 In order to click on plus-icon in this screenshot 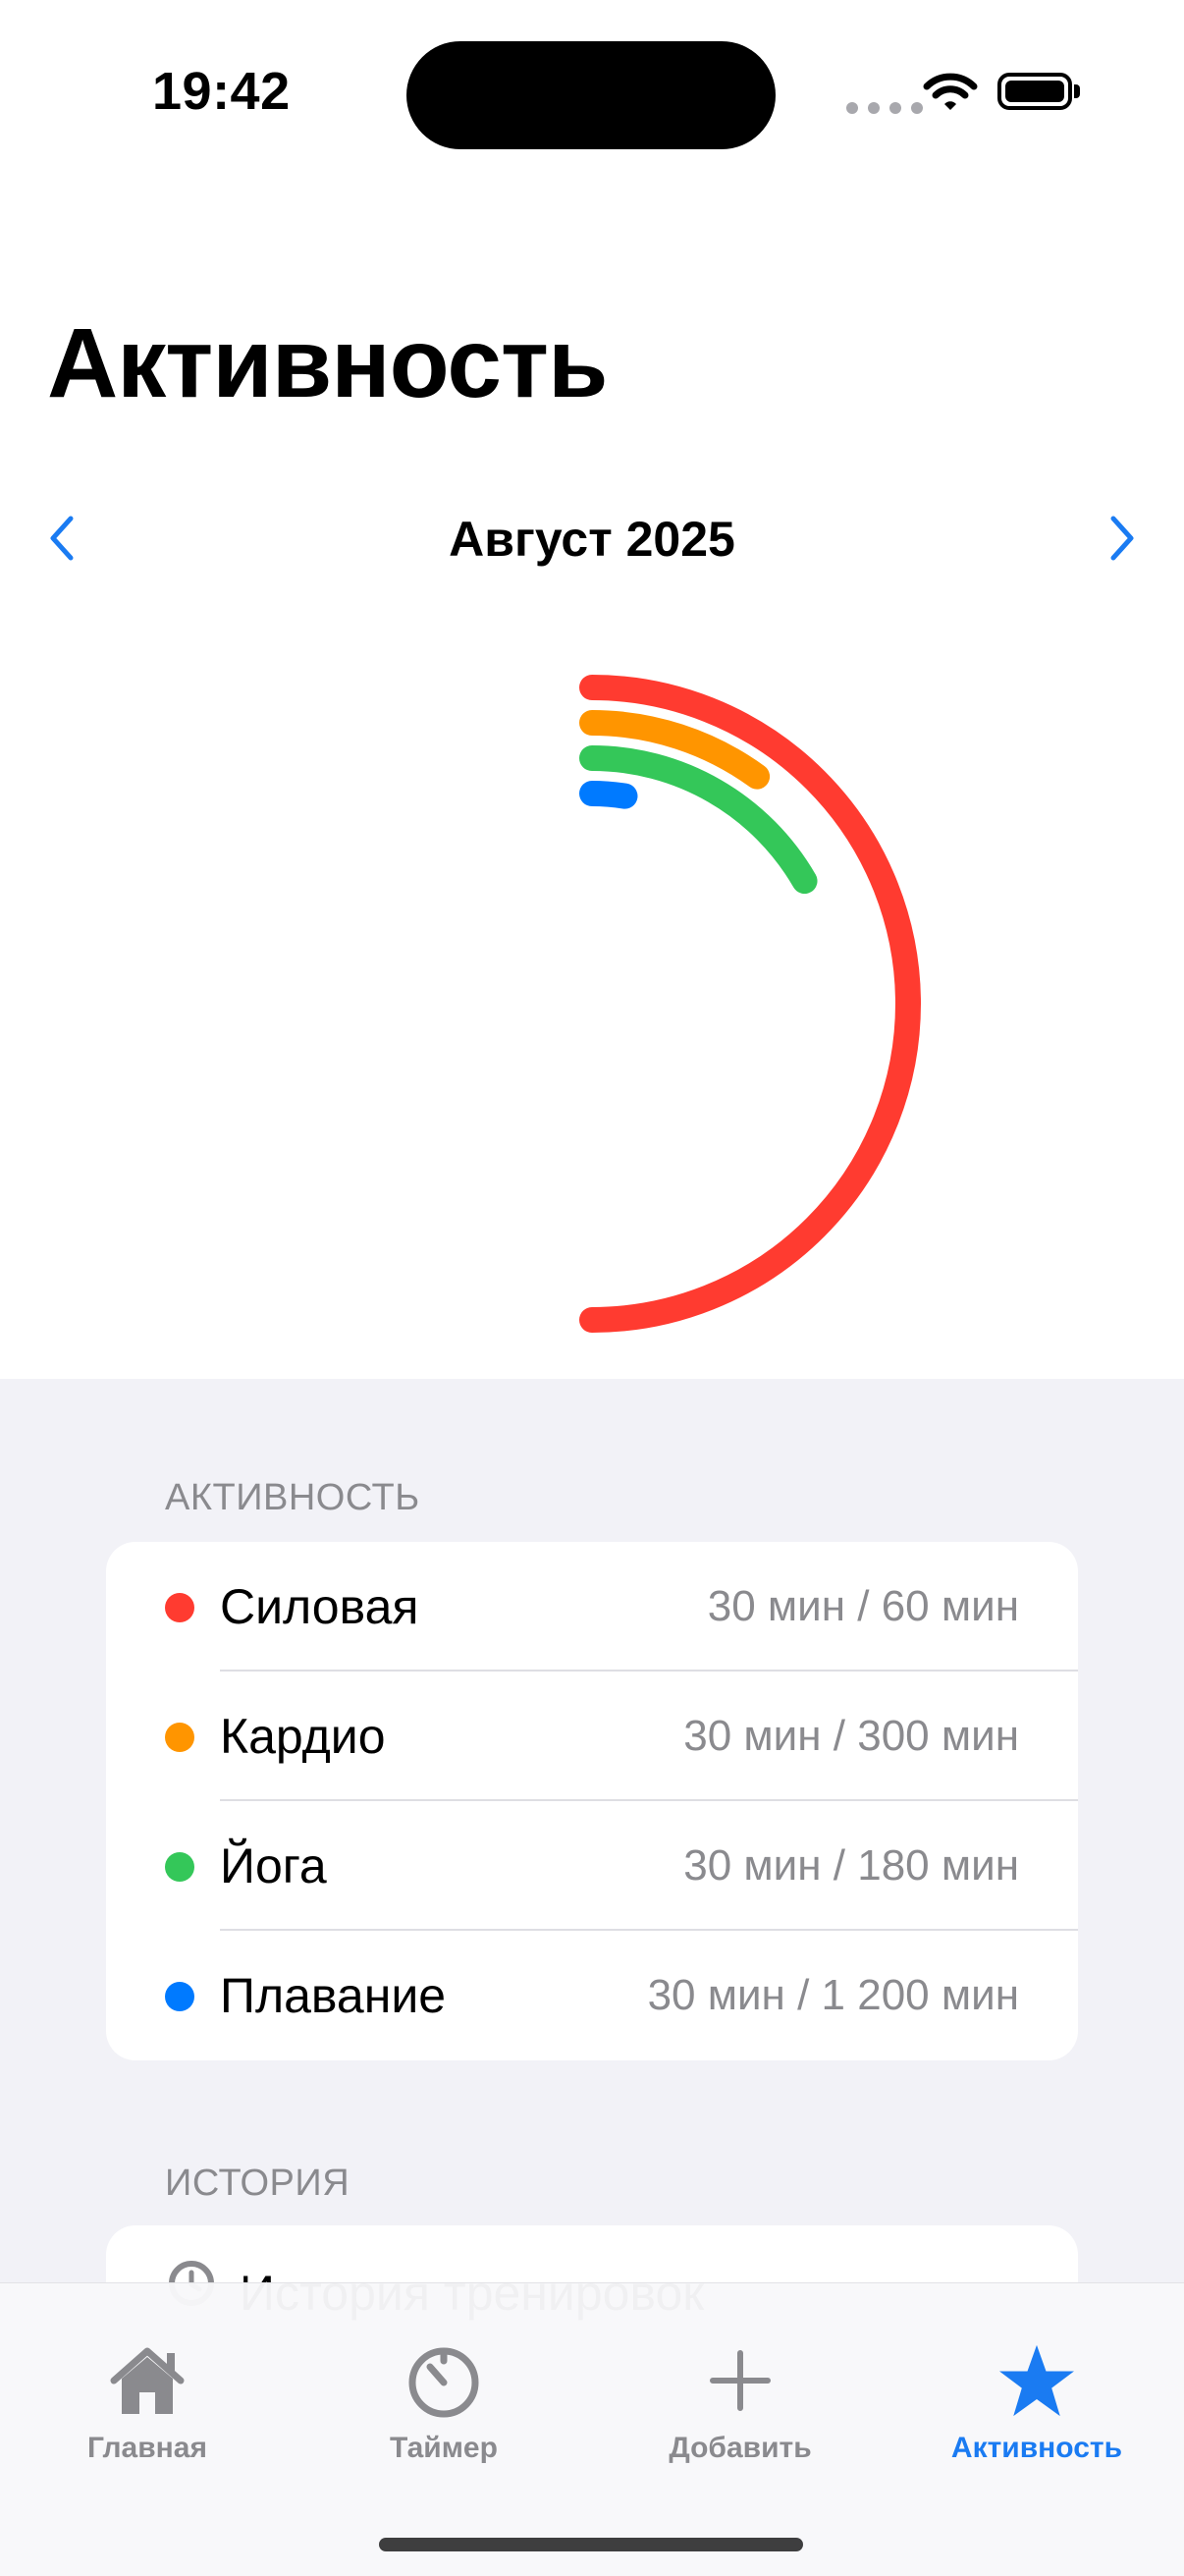, I will do `click(741, 2380)`.